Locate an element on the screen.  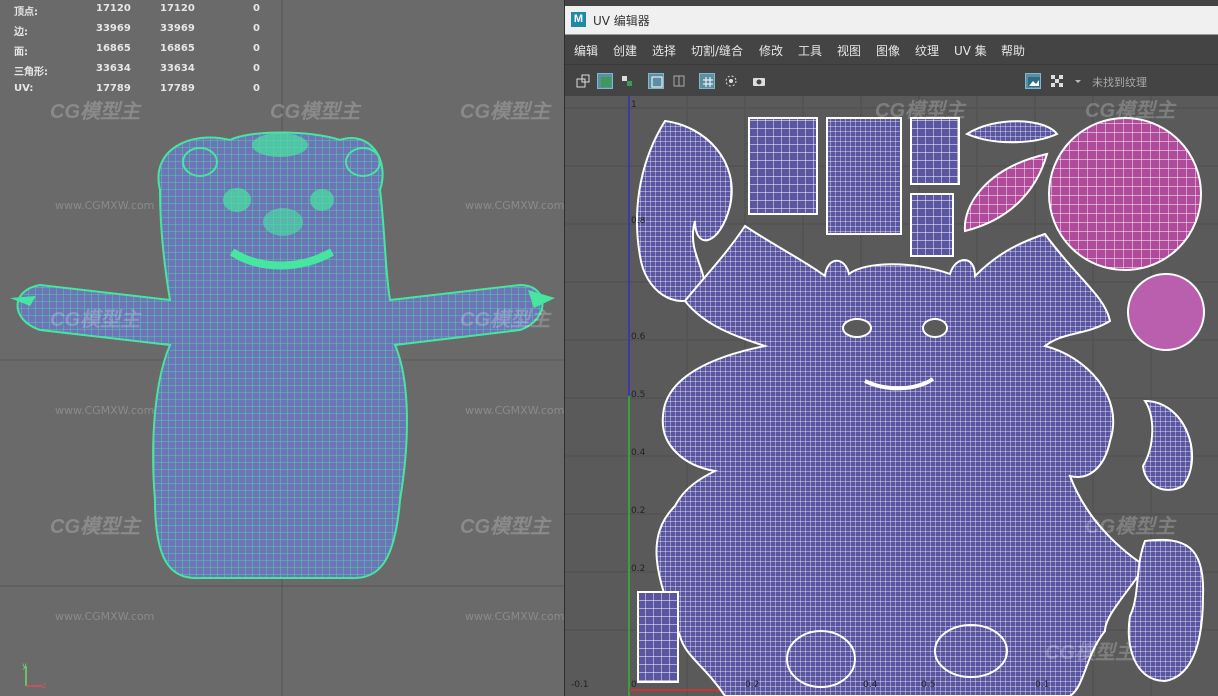
ruler-v-label: 0.6 is located at coordinates (638, 337).